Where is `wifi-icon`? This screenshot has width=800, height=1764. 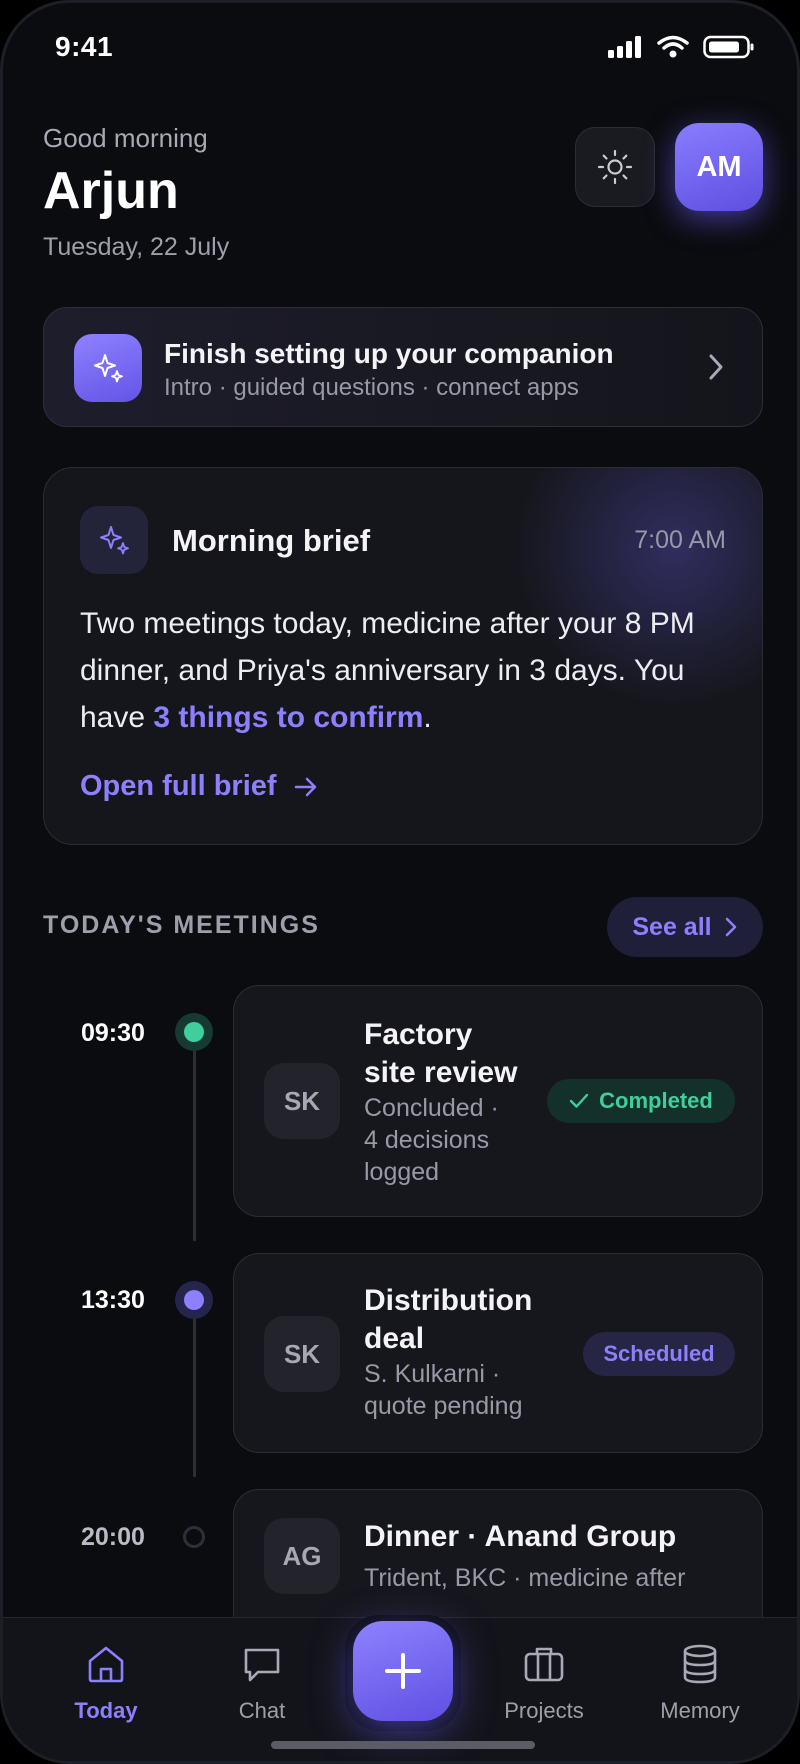
wifi-icon is located at coordinates (673, 46).